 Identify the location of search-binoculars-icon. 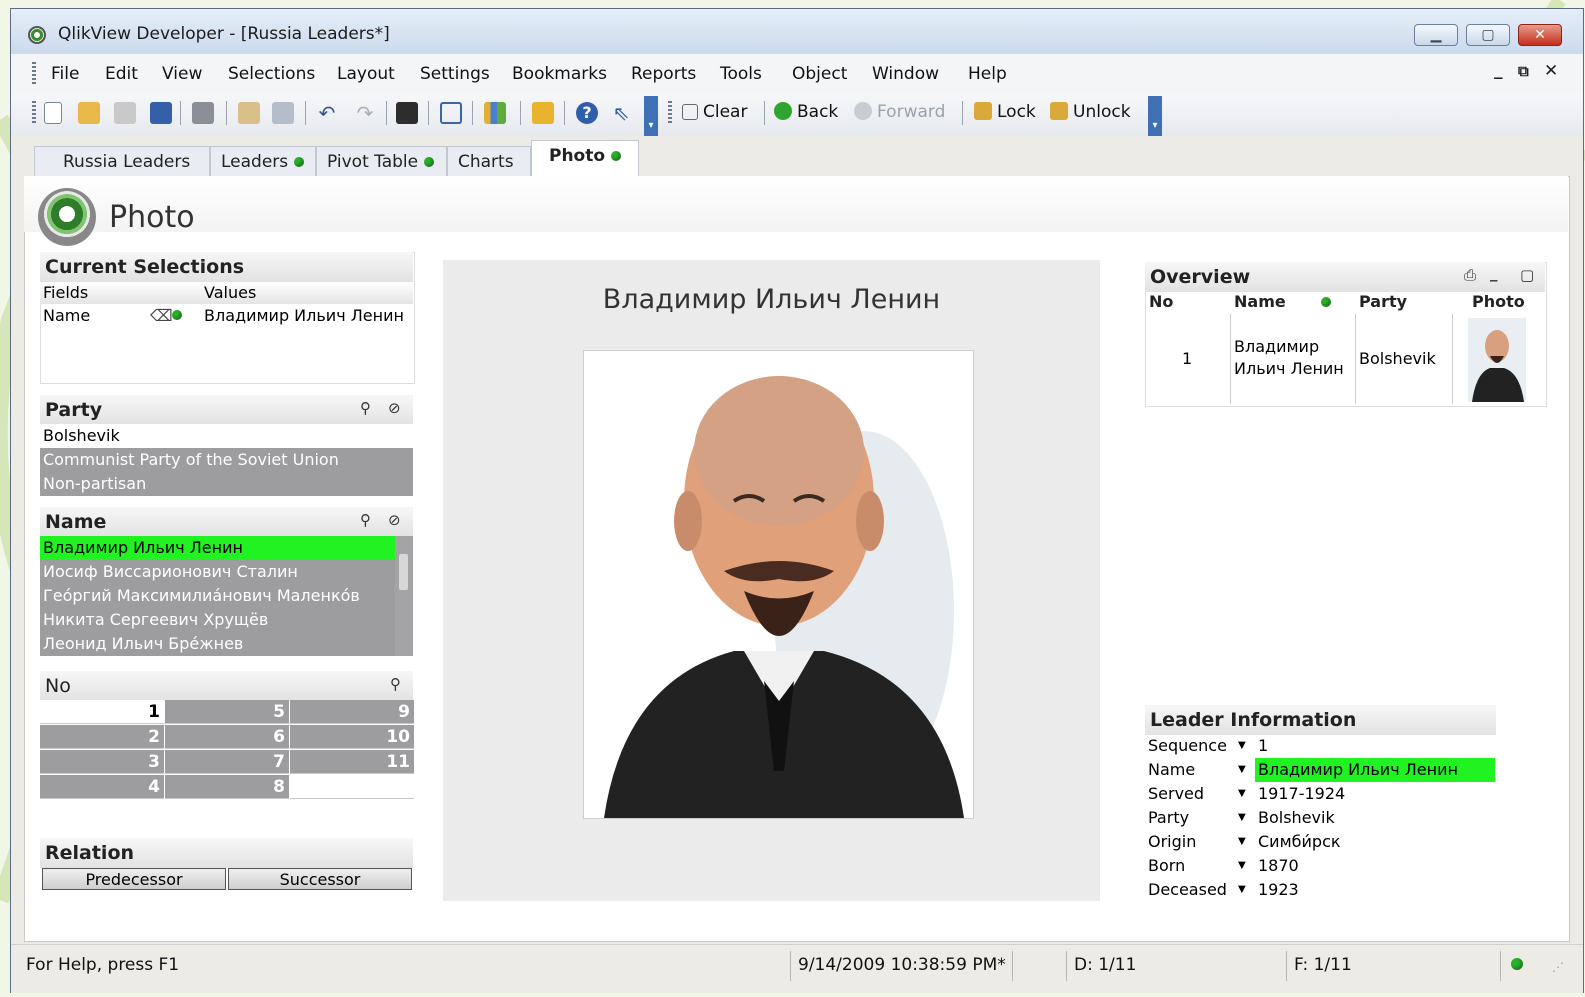
(407, 113).